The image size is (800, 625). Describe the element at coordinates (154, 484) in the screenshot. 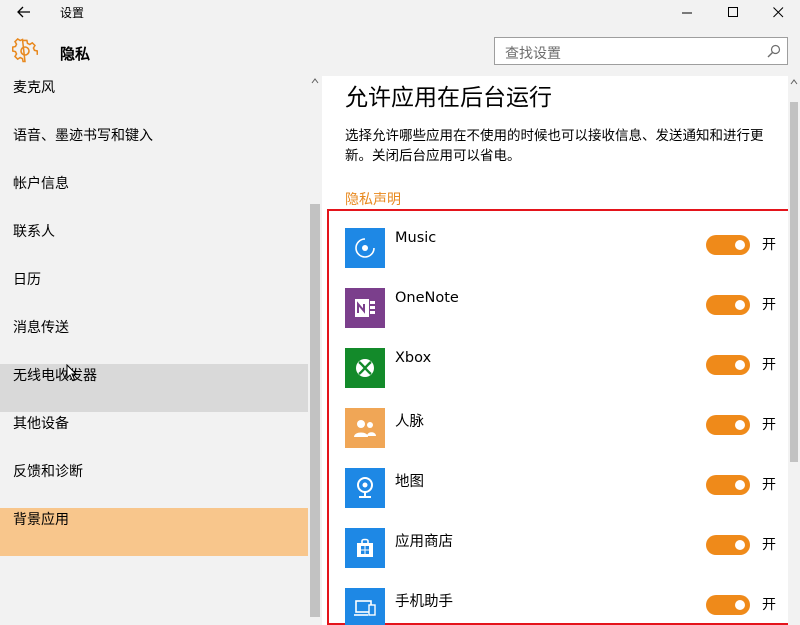

I see `sidebar-item-feedback-diagnostics: 反馈和诊断` at that location.